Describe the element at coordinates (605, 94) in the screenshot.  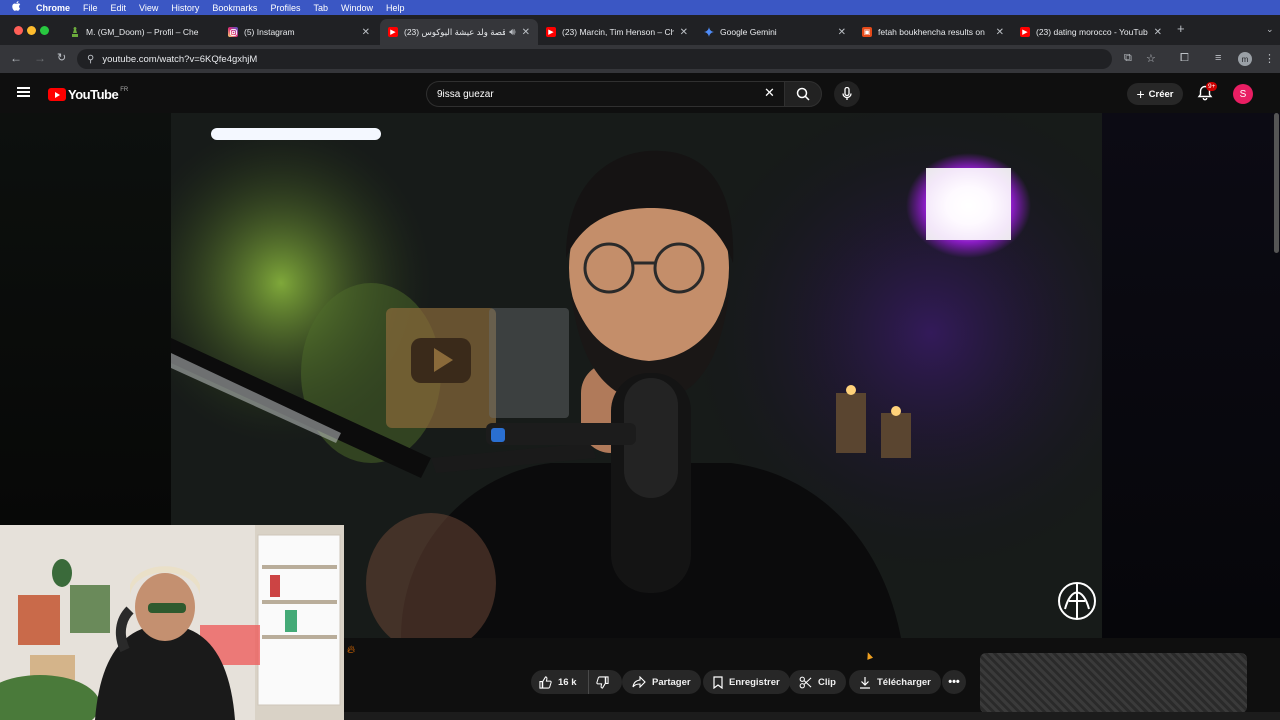
I see `search-input: 9issa guezar` at that location.